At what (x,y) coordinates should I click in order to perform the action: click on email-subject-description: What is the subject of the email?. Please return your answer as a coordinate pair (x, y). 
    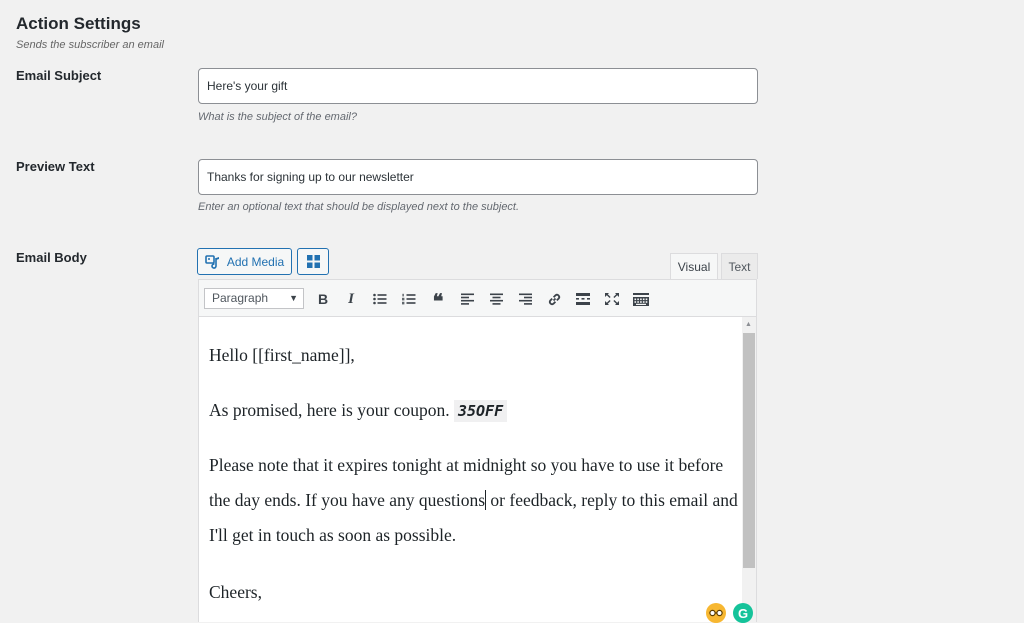
    Looking at the image, I should click on (277, 117).